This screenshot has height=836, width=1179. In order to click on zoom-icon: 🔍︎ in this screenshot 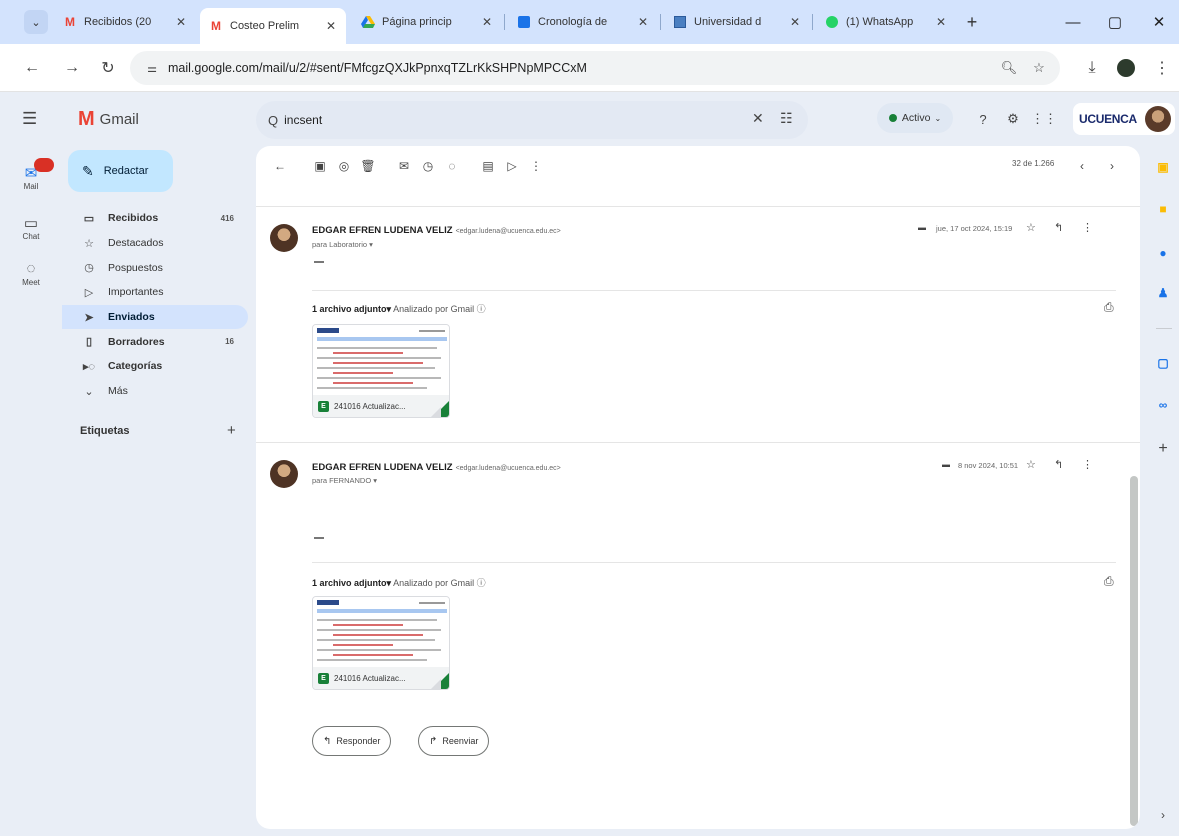, I will do `click(1009, 68)`.